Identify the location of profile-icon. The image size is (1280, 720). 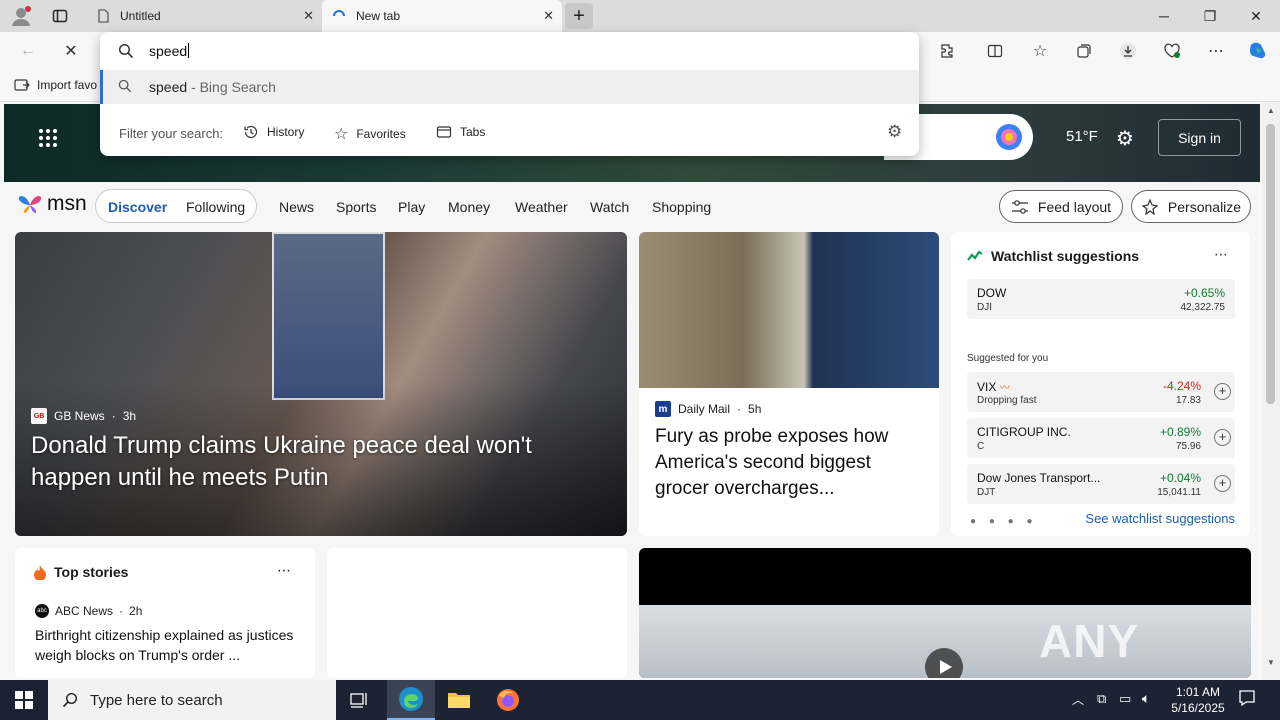
(21, 16).